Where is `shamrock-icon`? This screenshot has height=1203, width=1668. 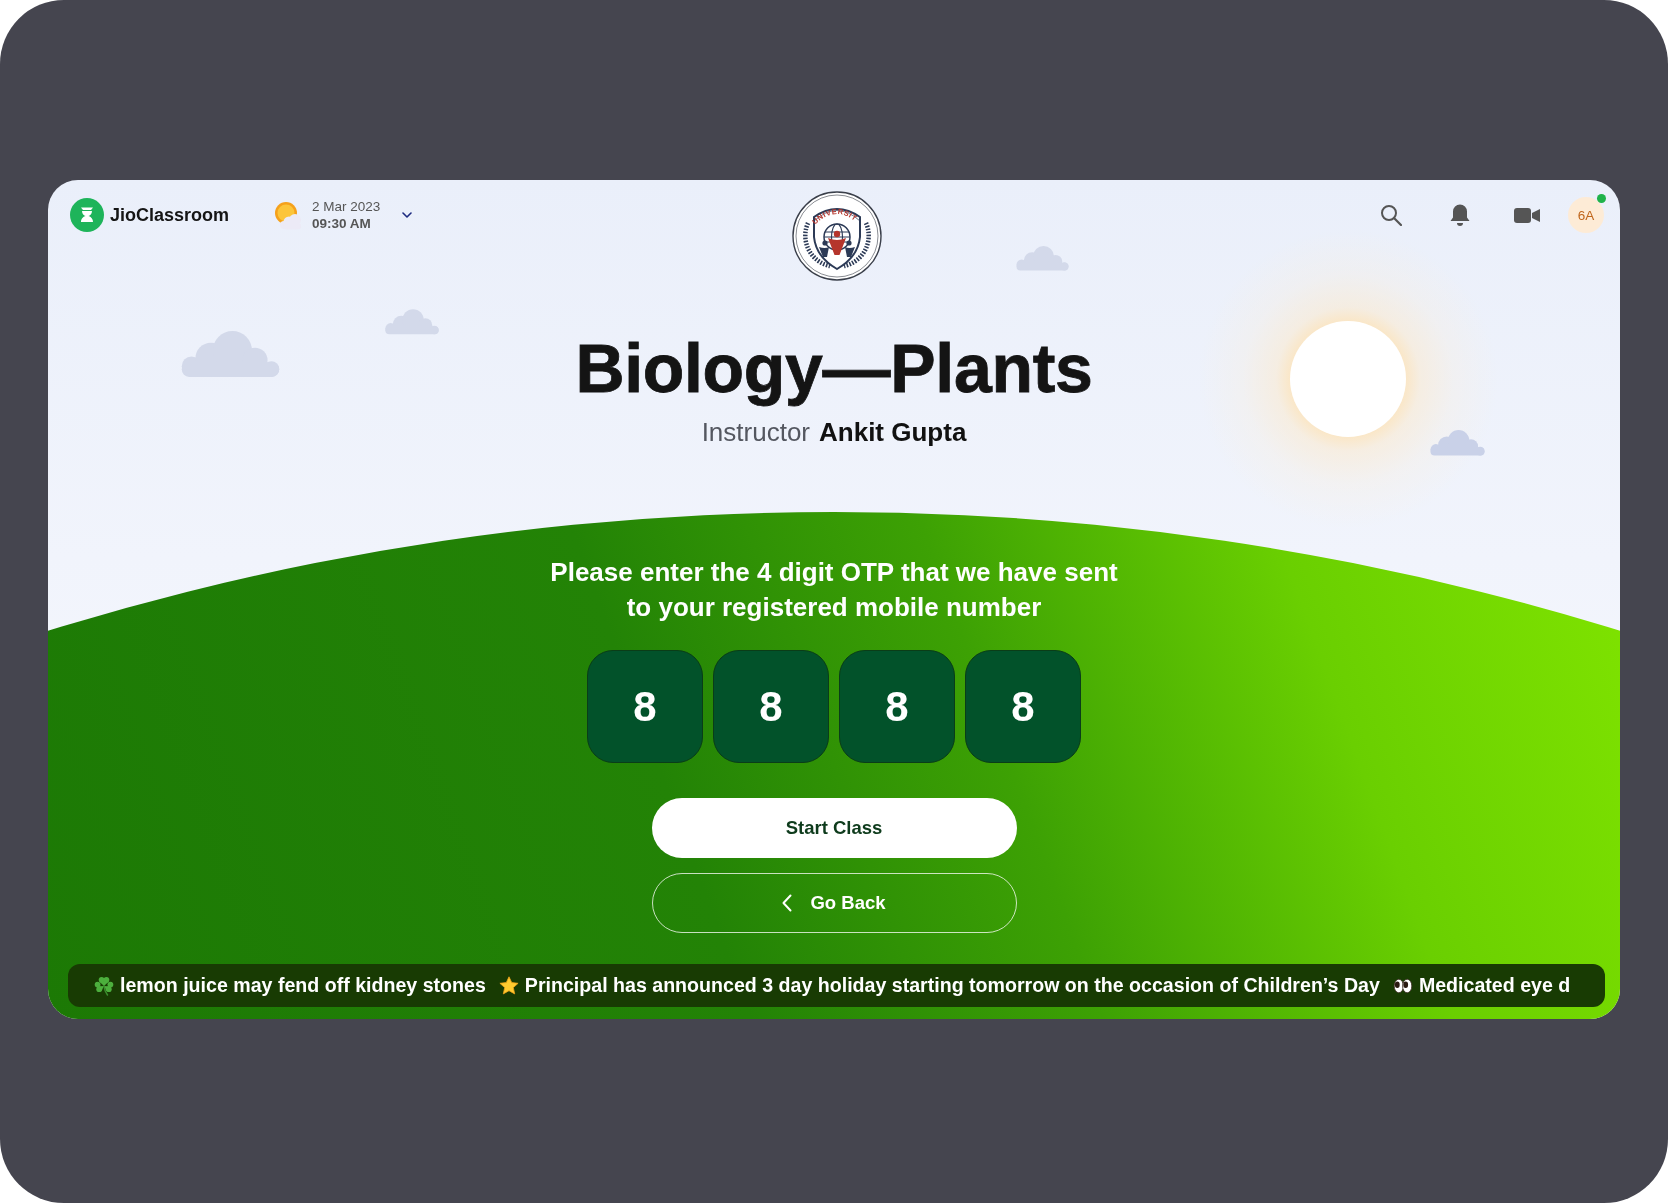
shamrock-icon is located at coordinates (104, 985).